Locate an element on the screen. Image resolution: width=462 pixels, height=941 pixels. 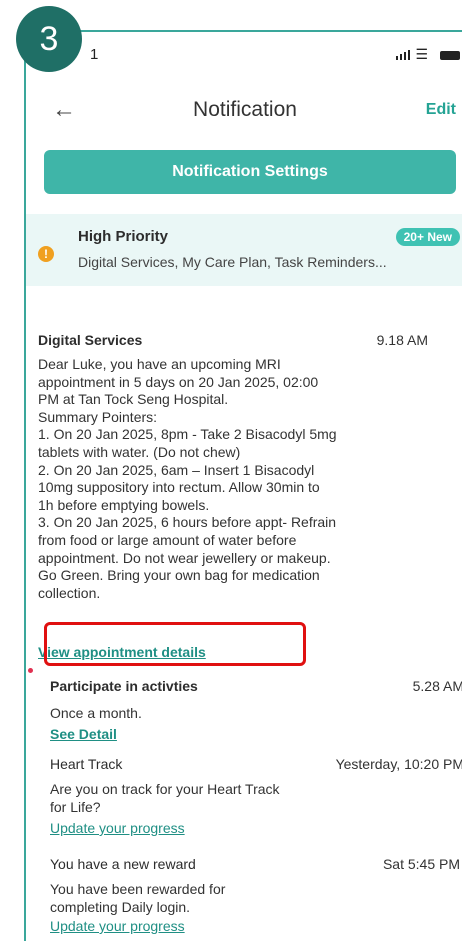
unread-dot is located at coordinates (30, 670).